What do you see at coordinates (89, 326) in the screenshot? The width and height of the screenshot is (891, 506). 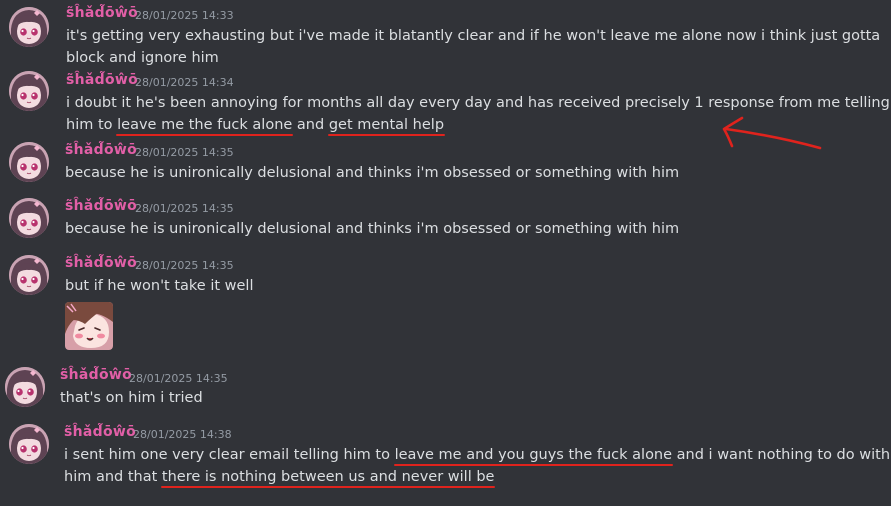 I see `emoji-sticker-icon` at bounding box center [89, 326].